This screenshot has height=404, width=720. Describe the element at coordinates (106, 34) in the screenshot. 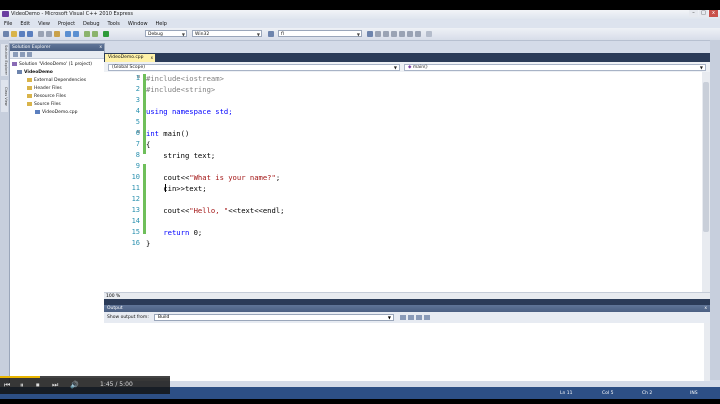

I see `start-debugging-icon` at that location.